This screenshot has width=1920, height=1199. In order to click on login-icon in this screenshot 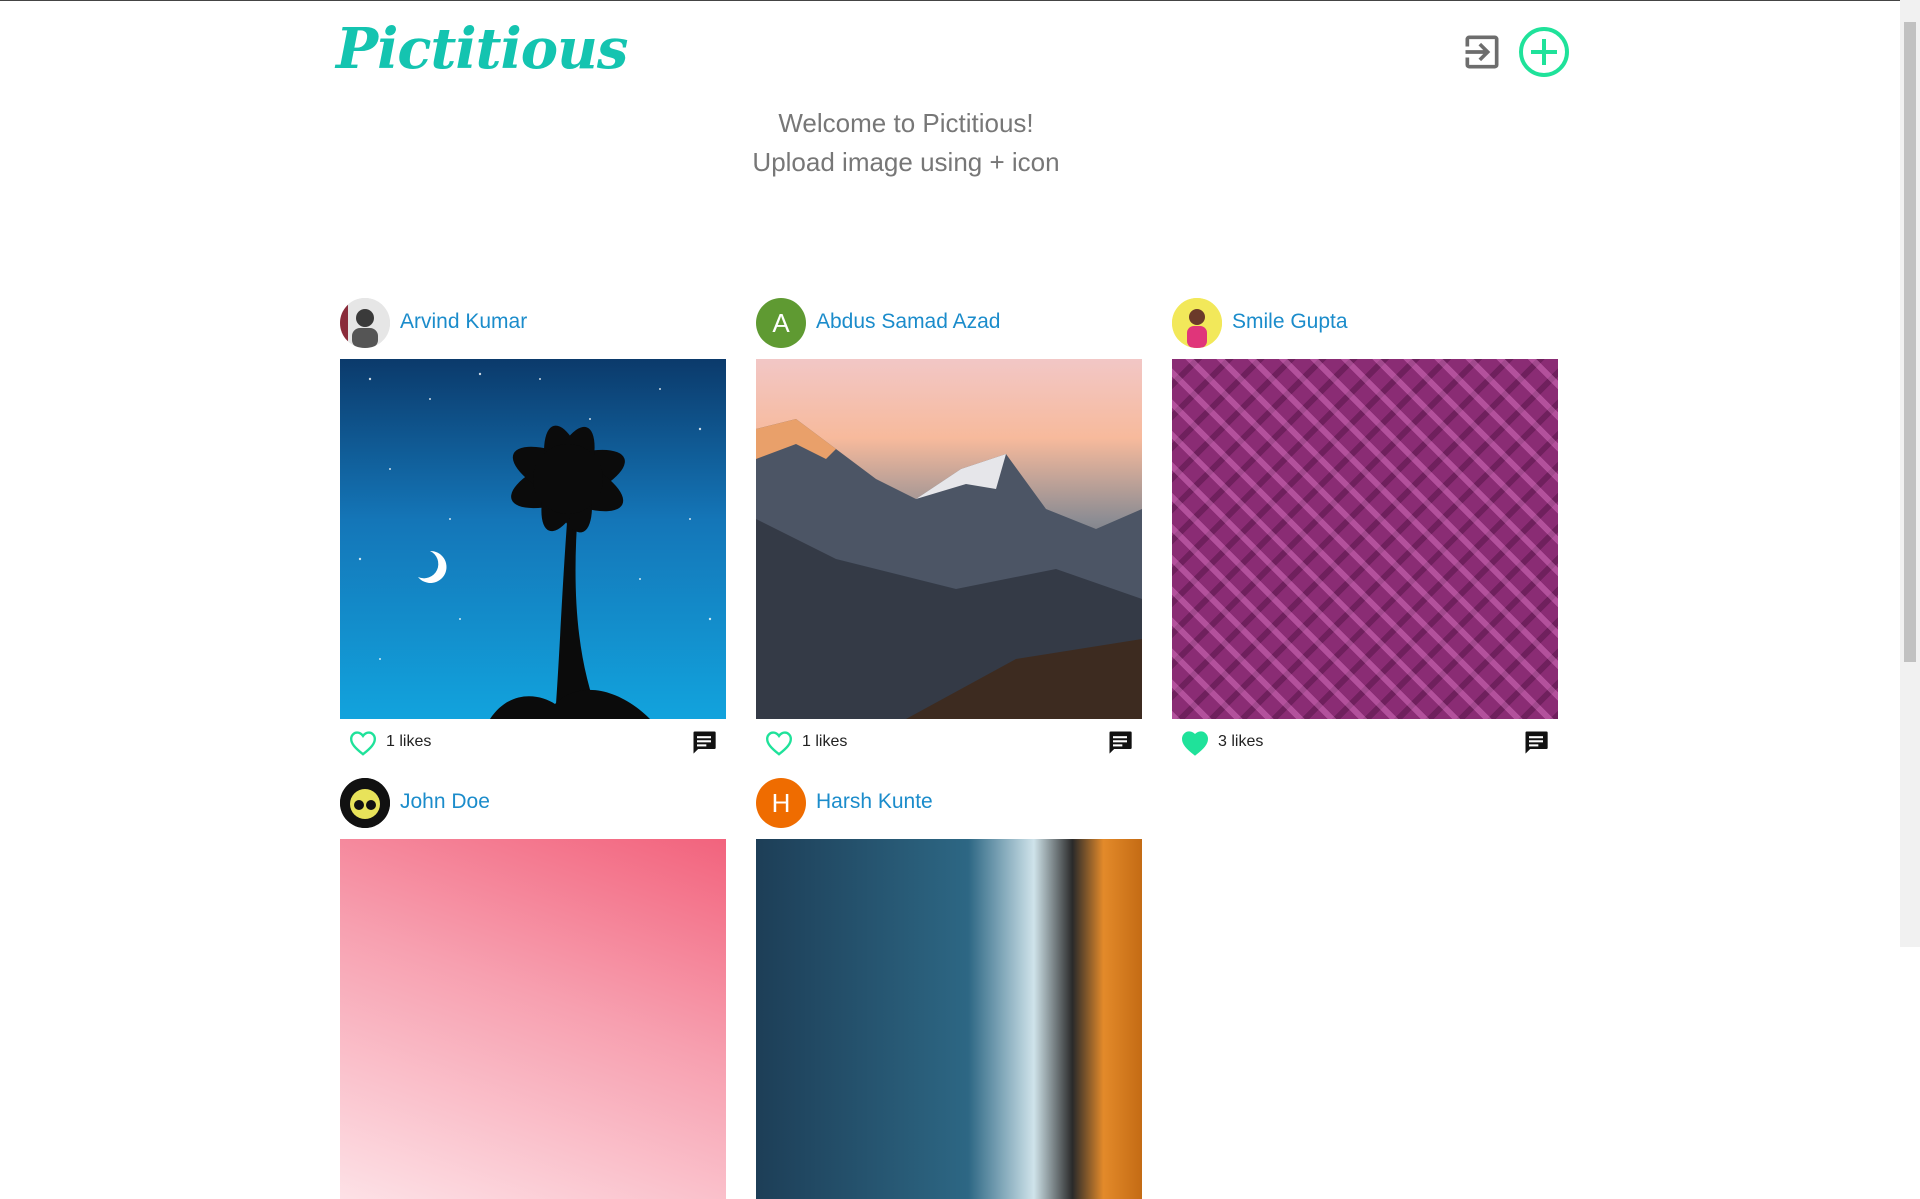, I will do `click(1482, 52)`.